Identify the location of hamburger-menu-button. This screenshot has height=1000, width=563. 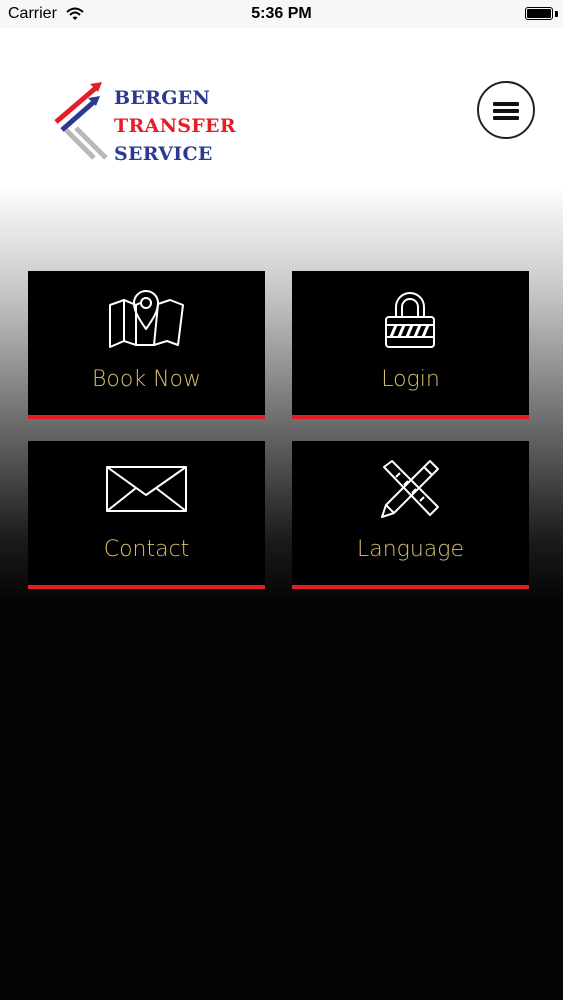
(506, 110).